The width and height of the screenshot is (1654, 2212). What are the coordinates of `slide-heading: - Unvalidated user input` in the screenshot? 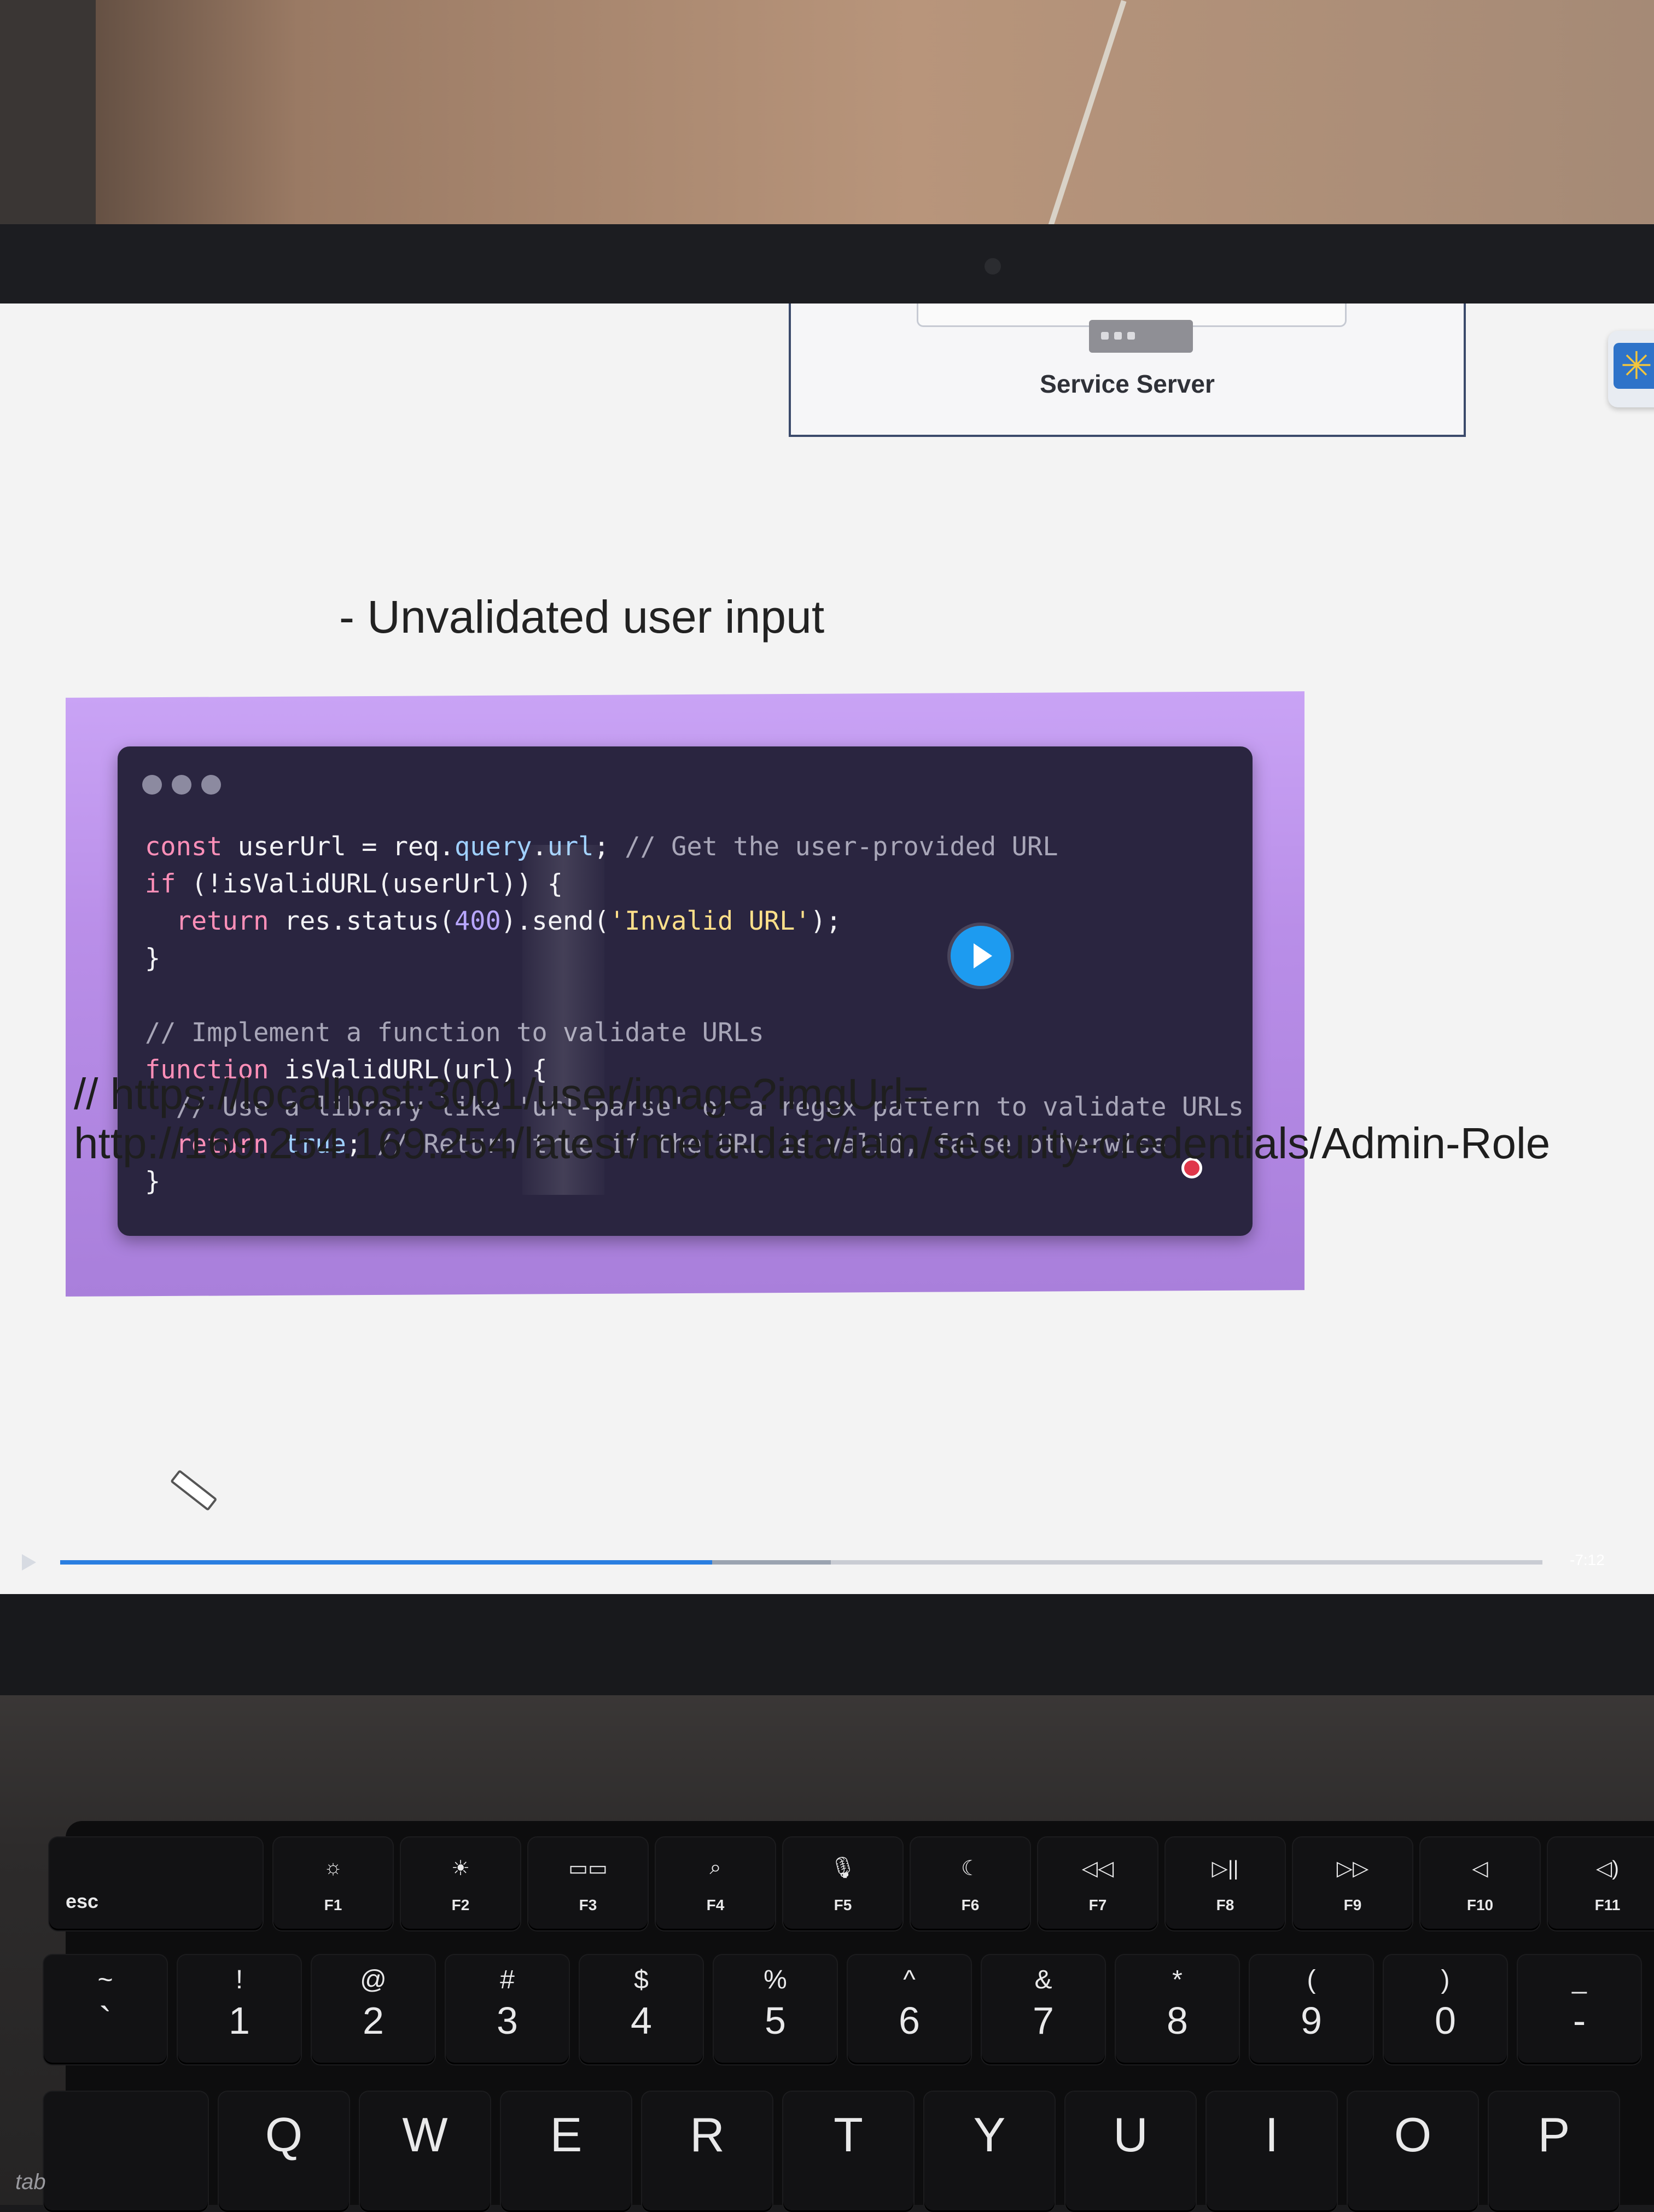 It's located at (582, 617).